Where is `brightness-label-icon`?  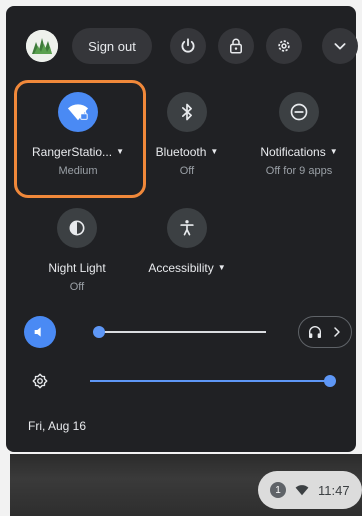
brightness-label-icon is located at coordinates (40, 381).